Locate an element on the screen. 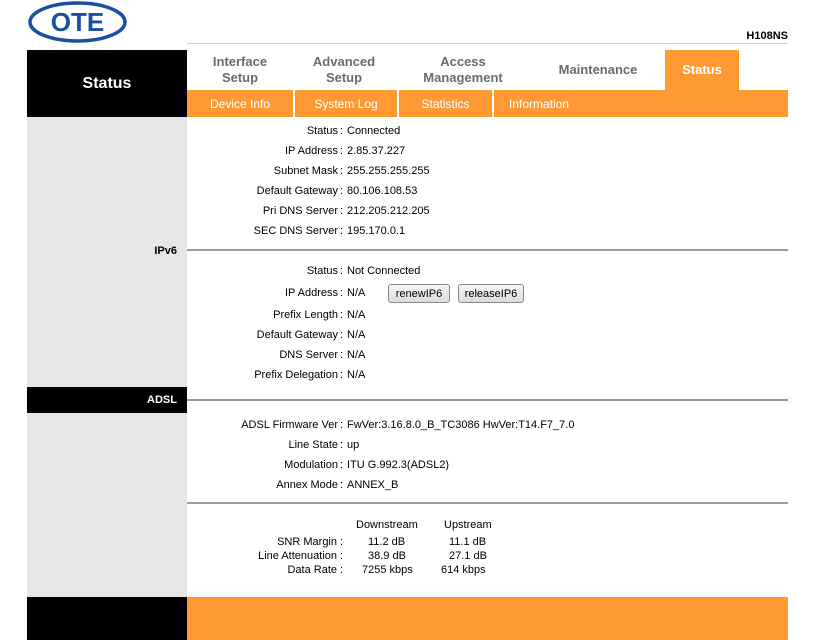  adsl-annex-row: Annex Mode: ANNEX_B is located at coordinates (487, 485).